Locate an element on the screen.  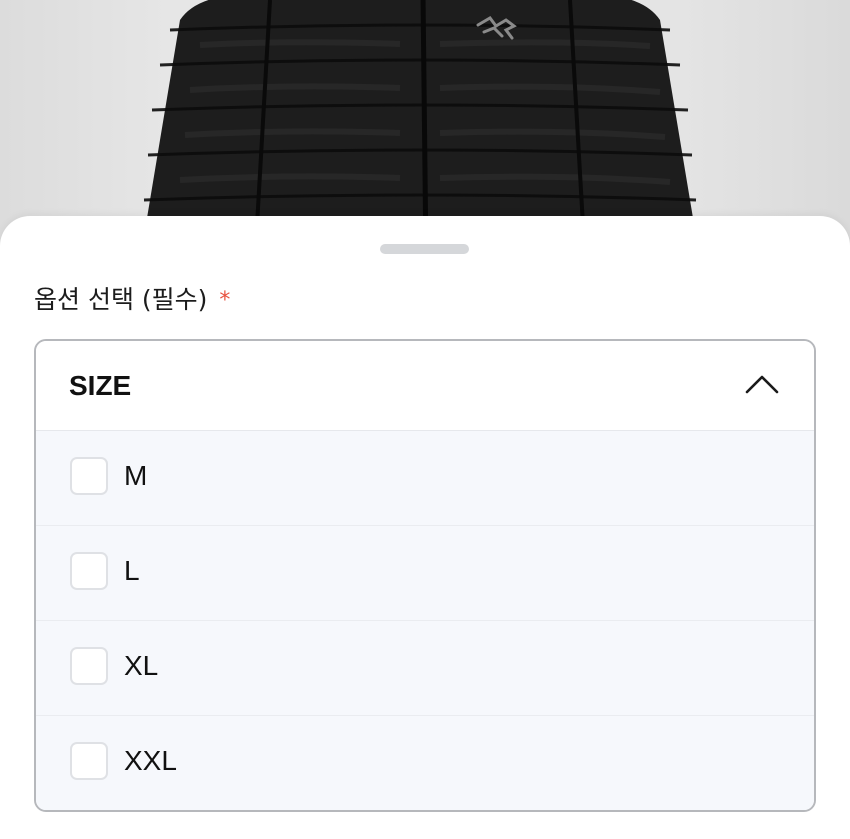
size-option-label: M is located at coordinates (136, 475).